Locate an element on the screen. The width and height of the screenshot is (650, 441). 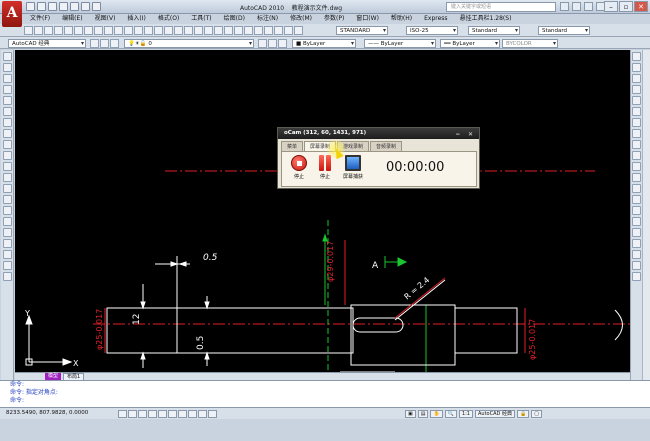
menu-item: 参数(P) is located at coordinates (334, 19).